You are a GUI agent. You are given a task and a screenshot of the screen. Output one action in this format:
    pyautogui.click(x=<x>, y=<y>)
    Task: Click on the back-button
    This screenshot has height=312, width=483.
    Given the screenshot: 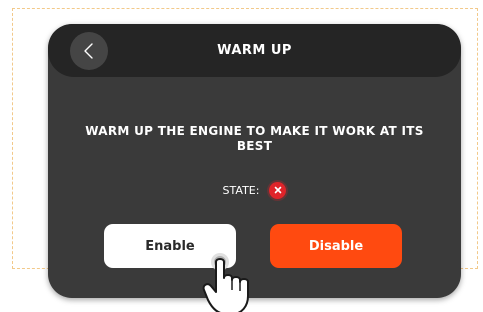 What is the action you would take?
    pyautogui.click(x=89, y=51)
    